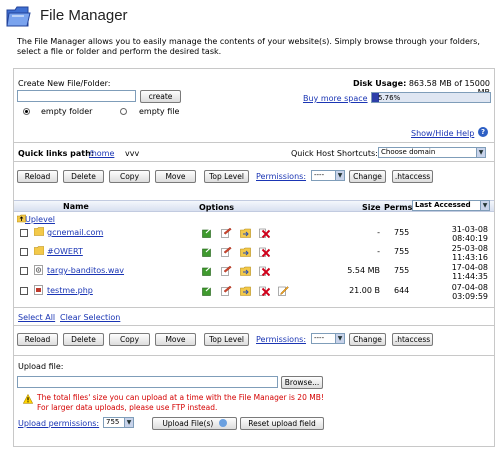 Image resolution: width=500 pixels, height=453 pixels. Describe the element at coordinates (129, 339) in the screenshot. I see `copy-button-bottom: Copy` at that location.